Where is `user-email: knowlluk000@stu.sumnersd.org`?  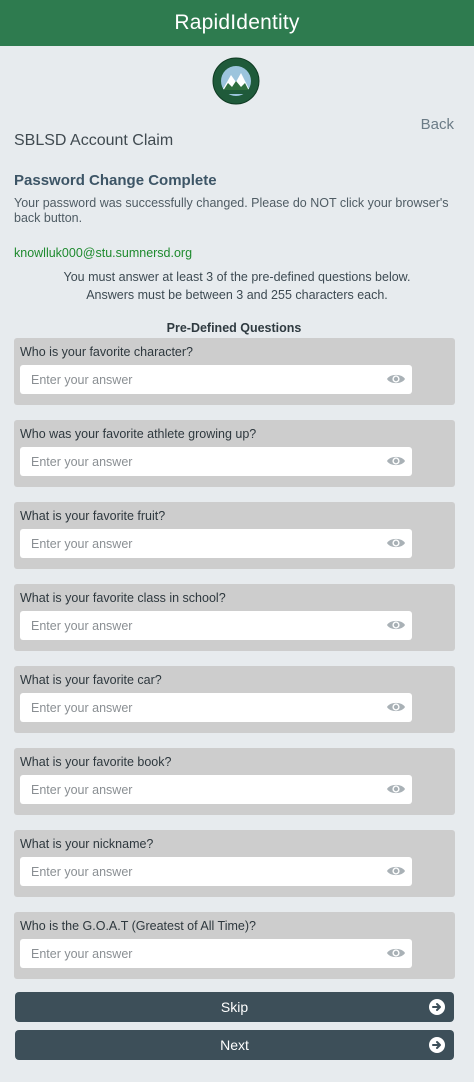 user-email: knowlluk000@stu.sumnersd.org is located at coordinates (103, 253).